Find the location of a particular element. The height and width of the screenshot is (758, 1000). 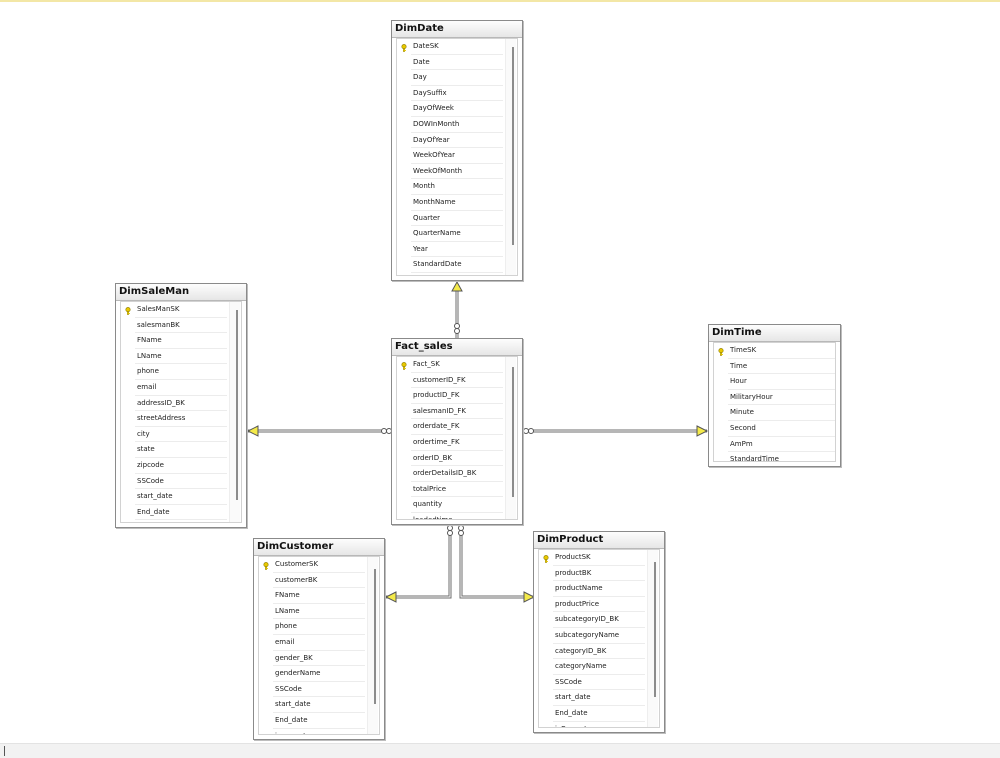

table-title: DimTime is located at coordinates (774, 333).